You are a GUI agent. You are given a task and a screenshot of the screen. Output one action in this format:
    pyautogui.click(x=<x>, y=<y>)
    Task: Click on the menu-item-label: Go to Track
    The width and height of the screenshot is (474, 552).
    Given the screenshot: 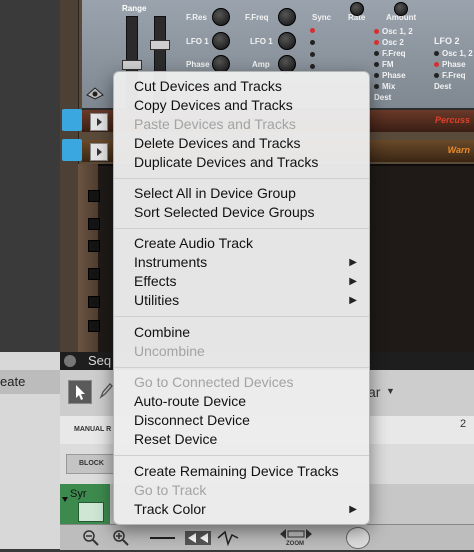 What is the action you would take?
    pyautogui.click(x=170, y=490)
    